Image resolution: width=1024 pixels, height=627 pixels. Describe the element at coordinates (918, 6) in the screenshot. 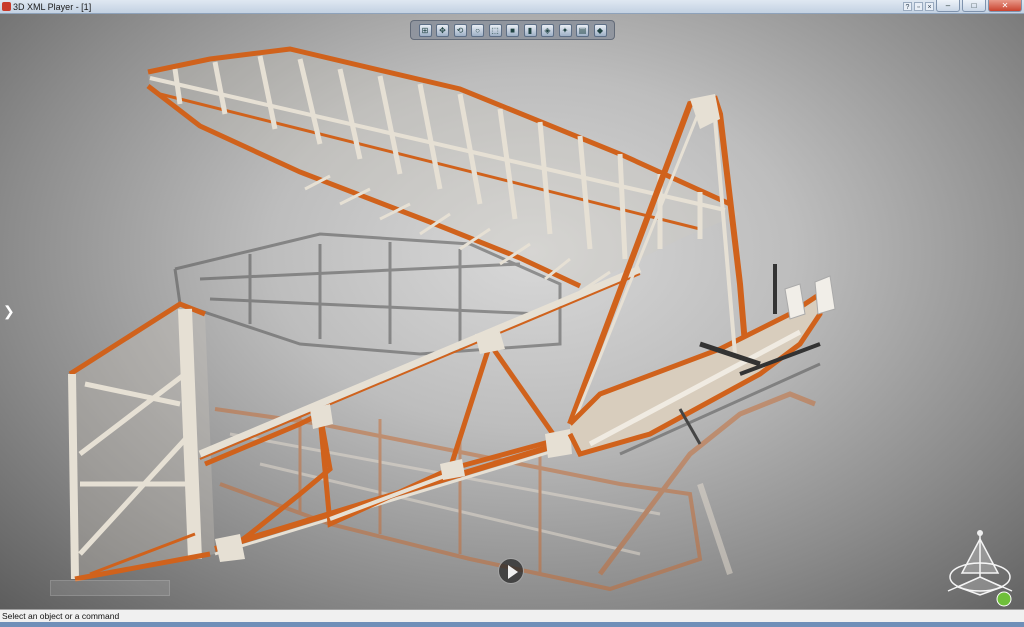

I see `restore-doc-icon: ▫` at that location.